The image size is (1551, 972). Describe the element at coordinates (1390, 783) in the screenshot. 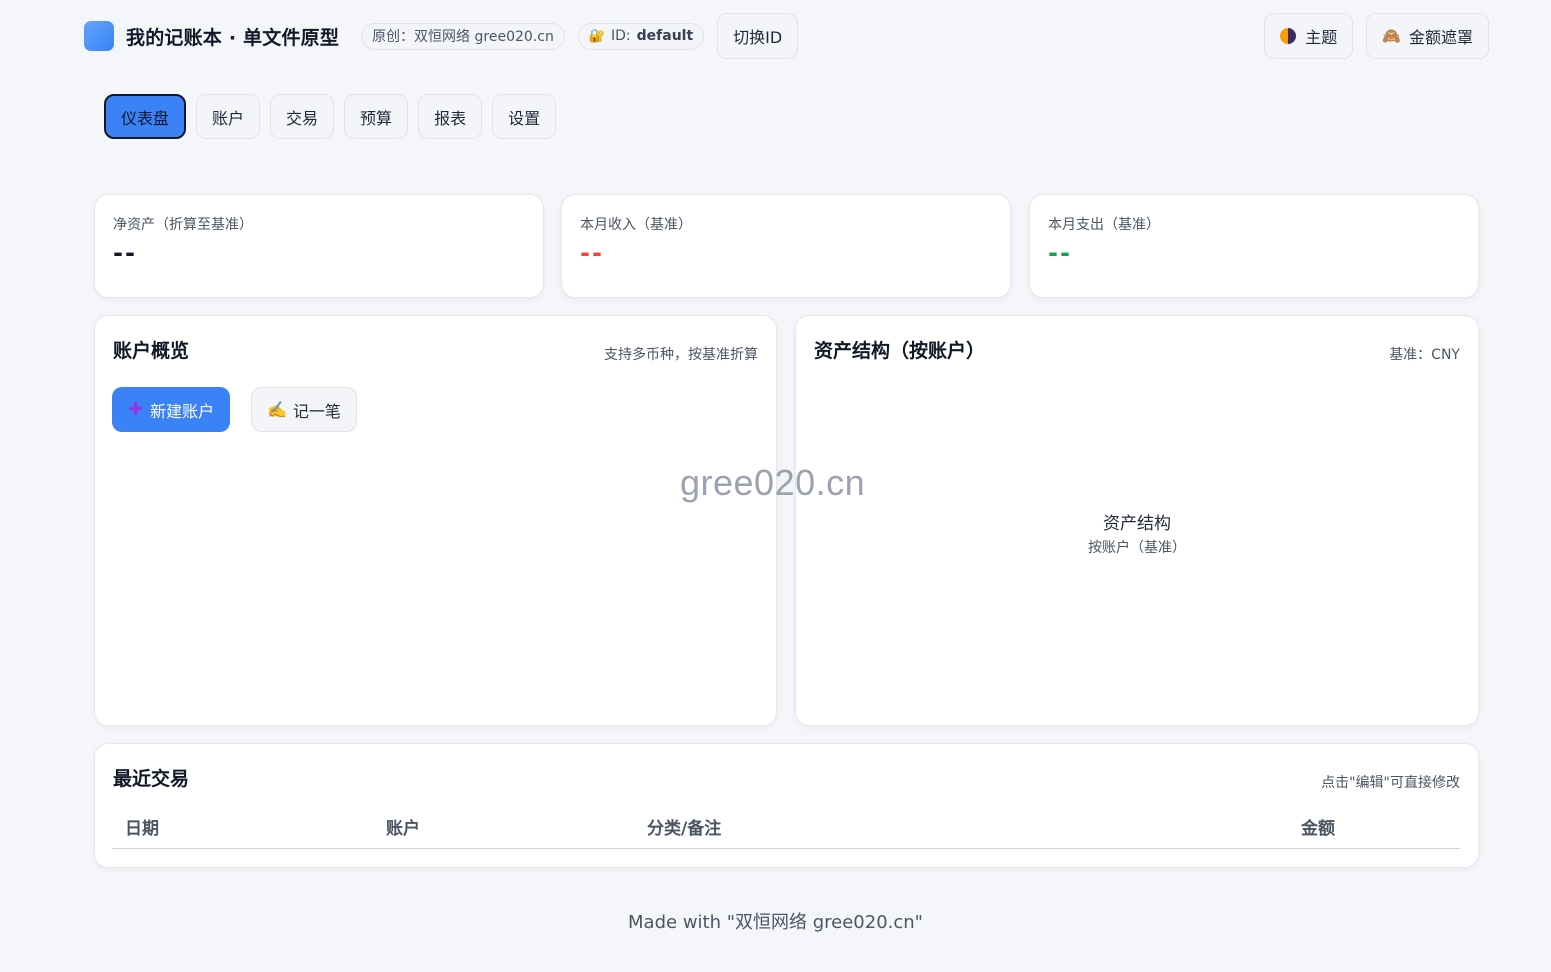

I see `recent-transactions-hint: 点击"编辑"可直接修改` at that location.